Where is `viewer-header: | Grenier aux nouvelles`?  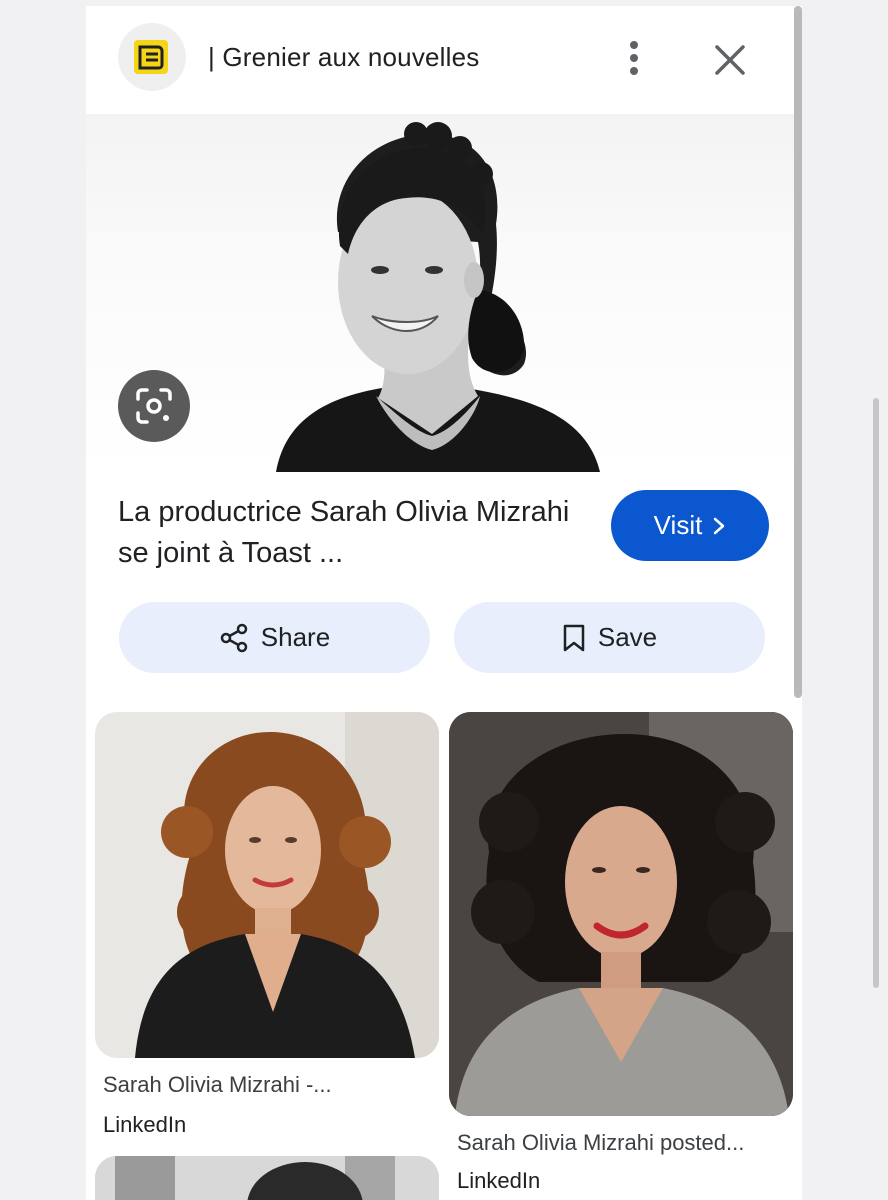 viewer-header: | Grenier aux nouvelles is located at coordinates (444, 60).